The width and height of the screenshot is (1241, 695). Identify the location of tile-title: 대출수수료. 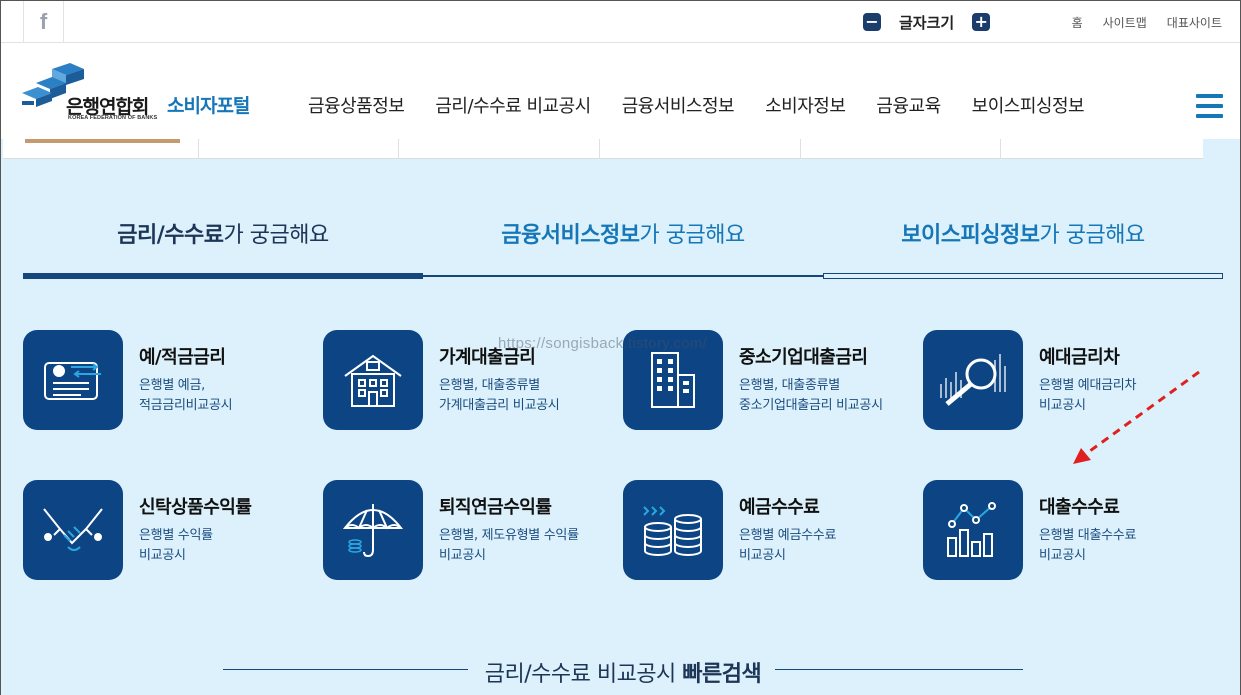
(1079, 507).